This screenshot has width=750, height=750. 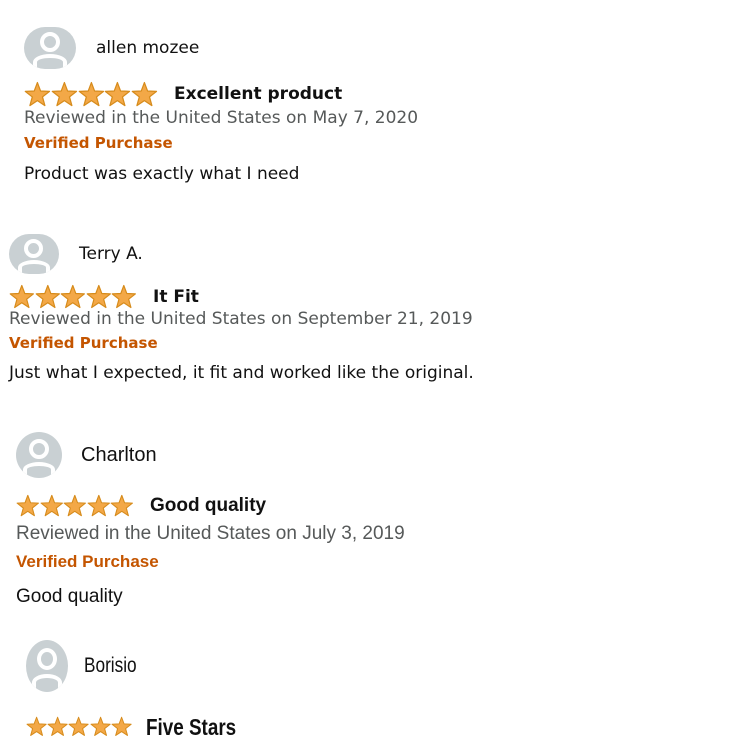 What do you see at coordinates (119, 454) in the screenshot?
I see `reviewer-name: Charlton` at bounding box center [119, 454].